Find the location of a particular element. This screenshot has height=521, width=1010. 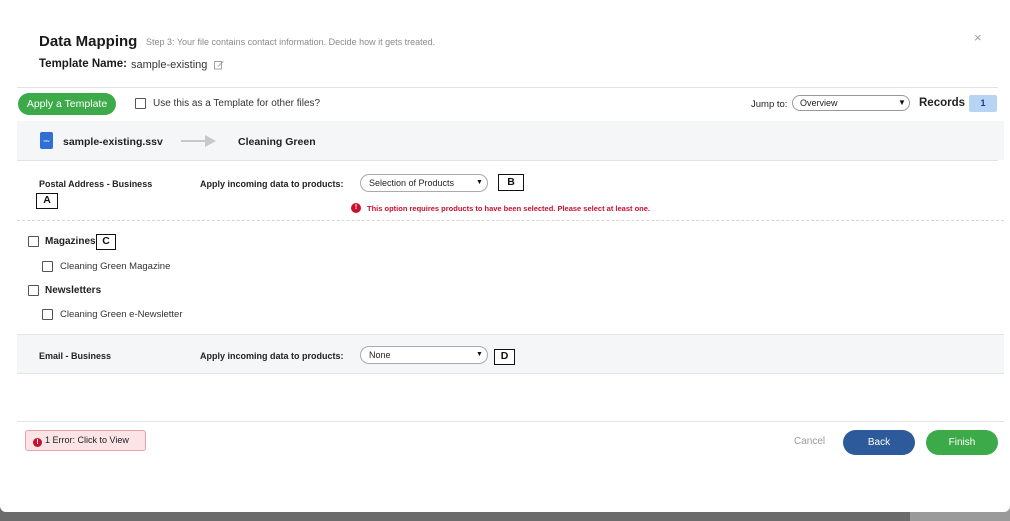

arrow-right-icon is located at coordinates (198, 141).